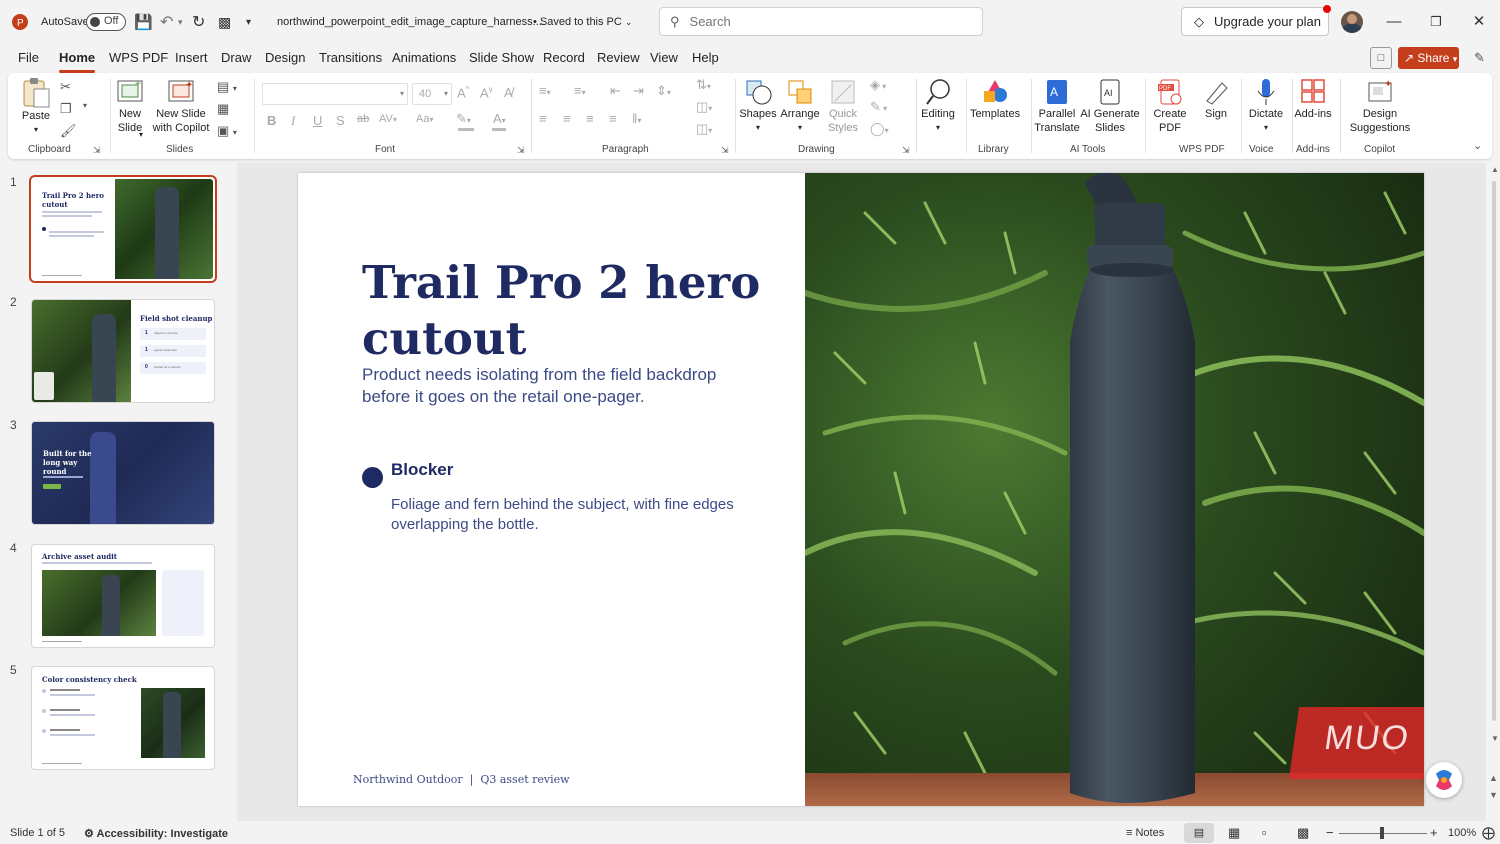  Describe the element at coordinates (486, 92) in the screenshot. I see `decrease-font-icon: Av` at that location.